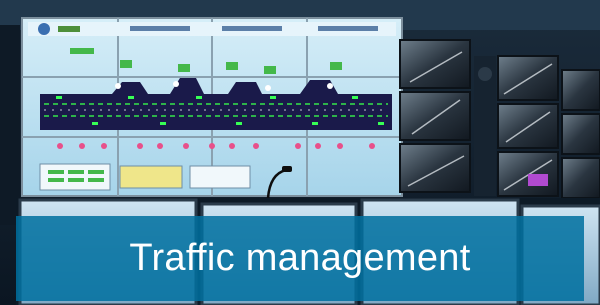 This screenshot has width=600, height=305. I want to click on banner-title: Traffic management, so click(300, 258).